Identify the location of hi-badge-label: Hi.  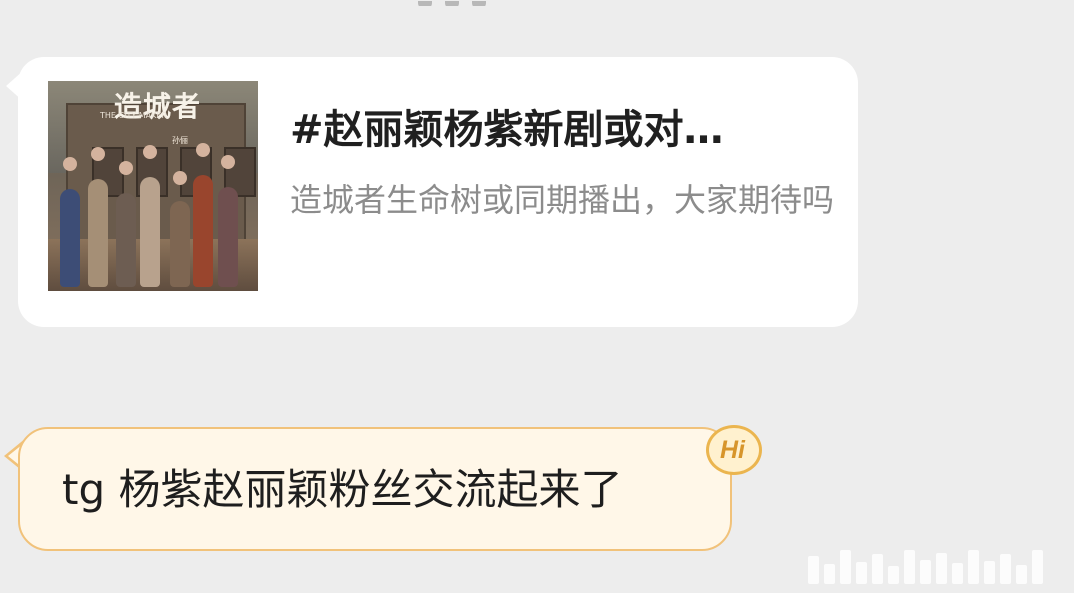
(732, 450).